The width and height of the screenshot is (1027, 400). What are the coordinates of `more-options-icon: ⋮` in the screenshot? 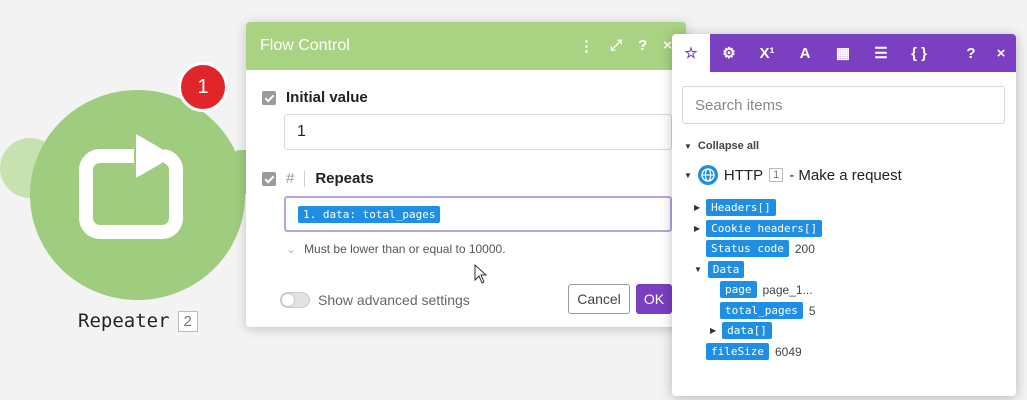 It's located at (586, 46).